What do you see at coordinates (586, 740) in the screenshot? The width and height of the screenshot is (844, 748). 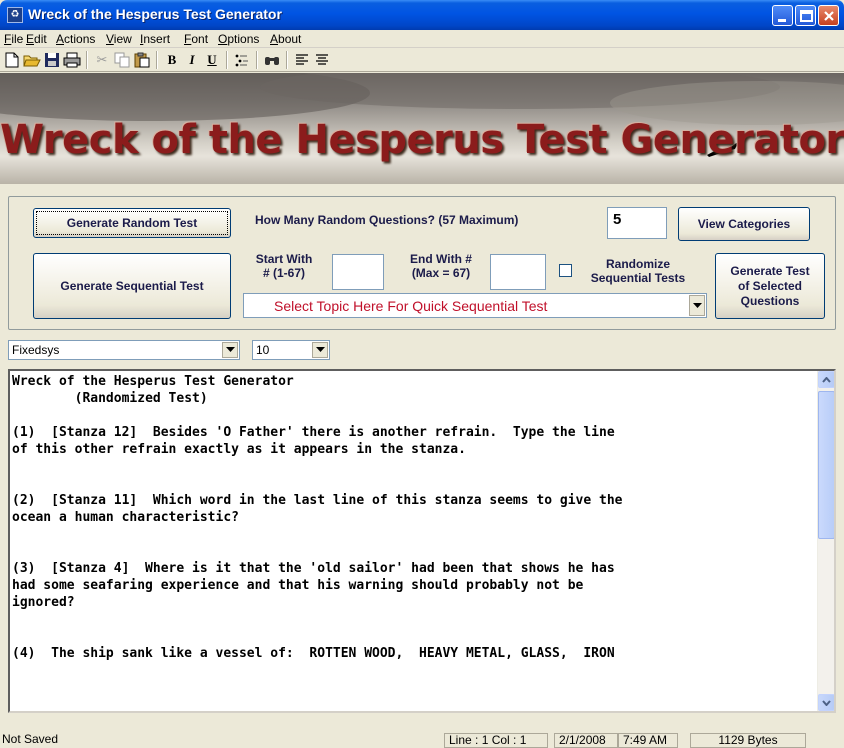 I see `status-date: 2/1/2008` at bounding box center [586, 740].